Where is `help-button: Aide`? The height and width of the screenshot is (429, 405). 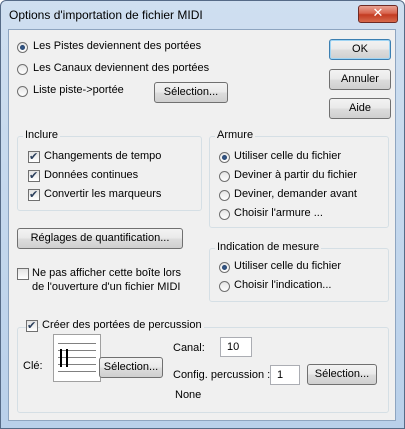 help-button: Aide is located at coordinates (360, 108).